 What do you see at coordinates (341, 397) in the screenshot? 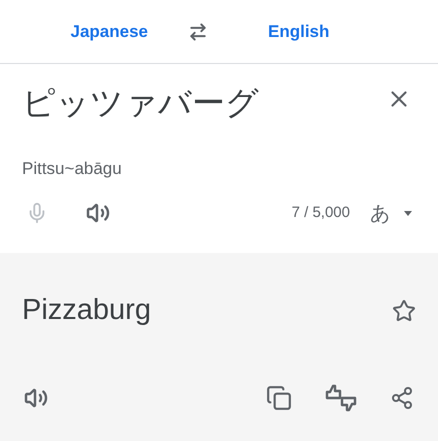
I see `feedback-icon` at bounding box center [341, 397].